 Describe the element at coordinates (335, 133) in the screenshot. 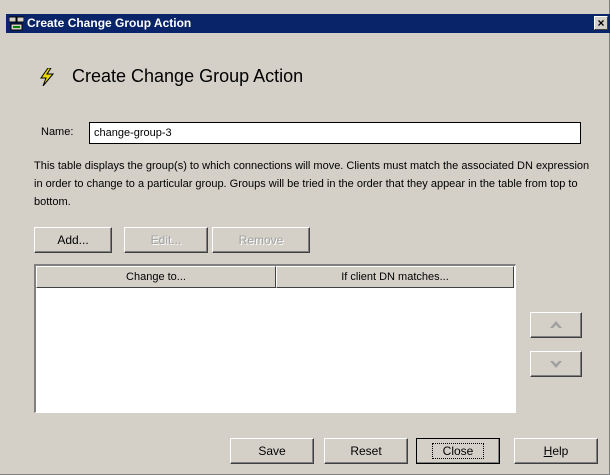

I see `name-field` at that location.